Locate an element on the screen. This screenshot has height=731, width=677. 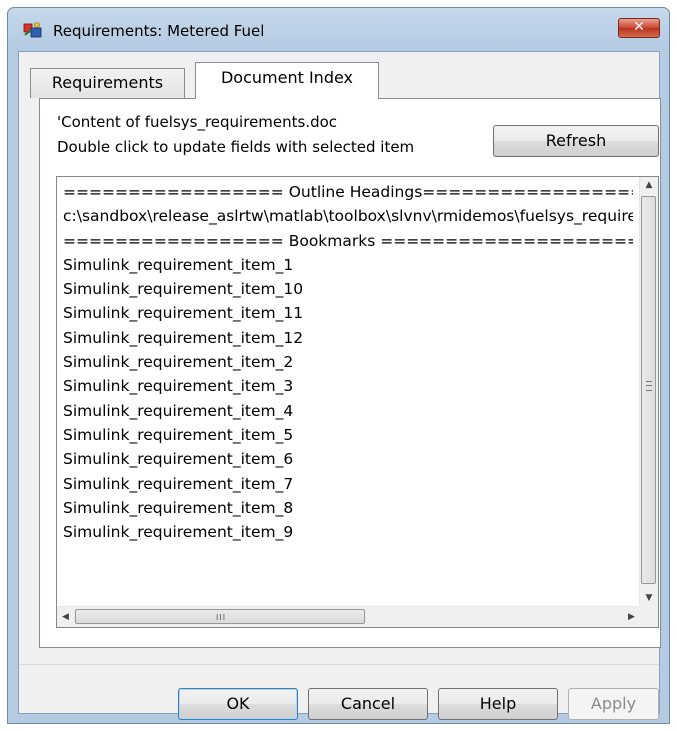
scrollbar-corner is located at coordinates (648, 616).